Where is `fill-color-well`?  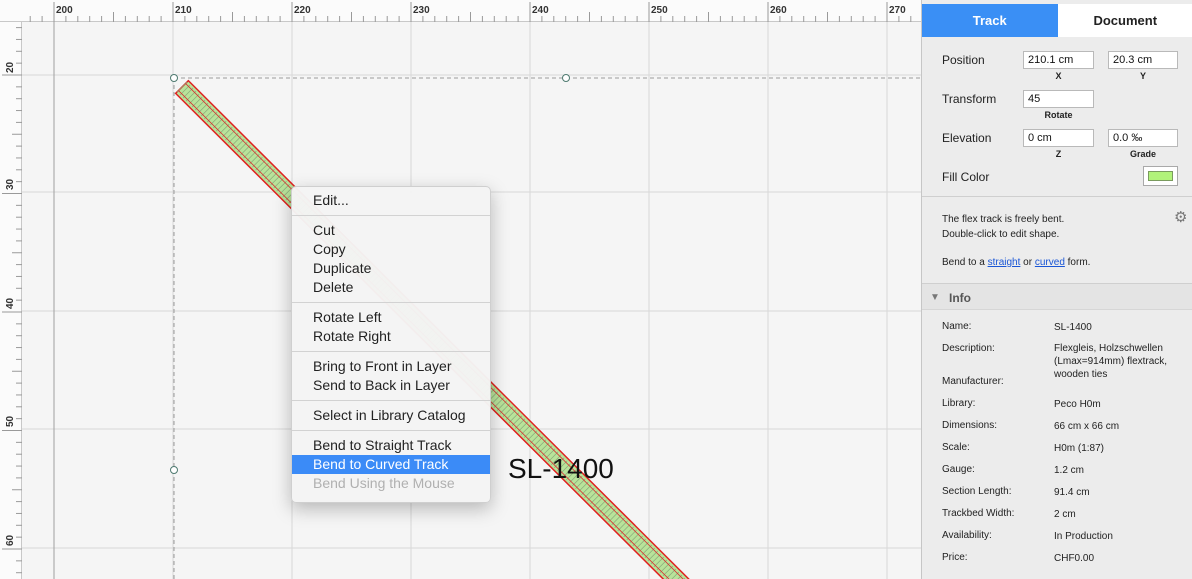 fill-color-well is located at coordinates (1160, 176).